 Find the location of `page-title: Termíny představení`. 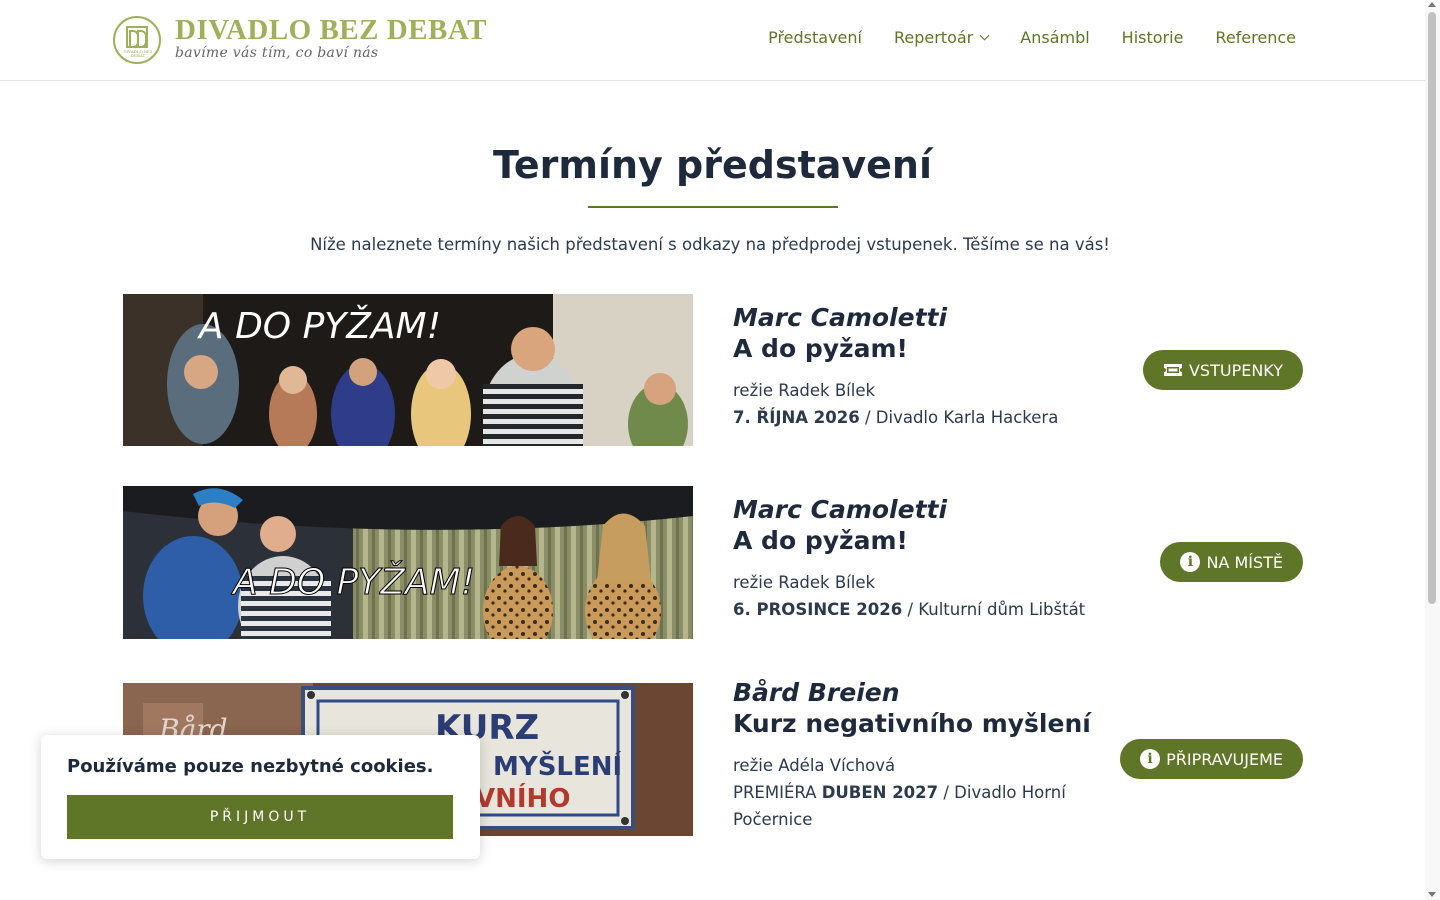

page-title: Termíny představení is located at coordinates (712, 165).